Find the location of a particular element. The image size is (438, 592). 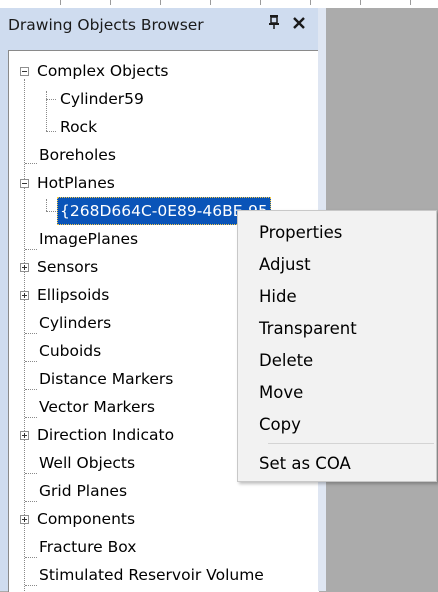

tree-node-label: Direction Indicato is located at coordinates (106, 435).